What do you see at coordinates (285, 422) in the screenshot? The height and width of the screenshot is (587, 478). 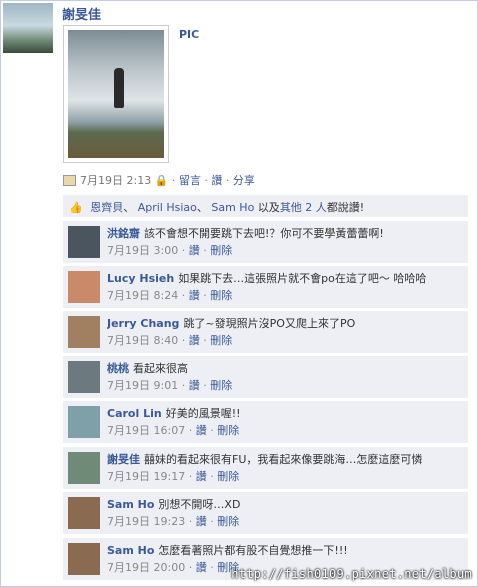 I see `comment-body: Carol Lin 好美的風景喔!! 7月19日 16:07 · 讚 · 刪除` at bounding box center [285, 422].